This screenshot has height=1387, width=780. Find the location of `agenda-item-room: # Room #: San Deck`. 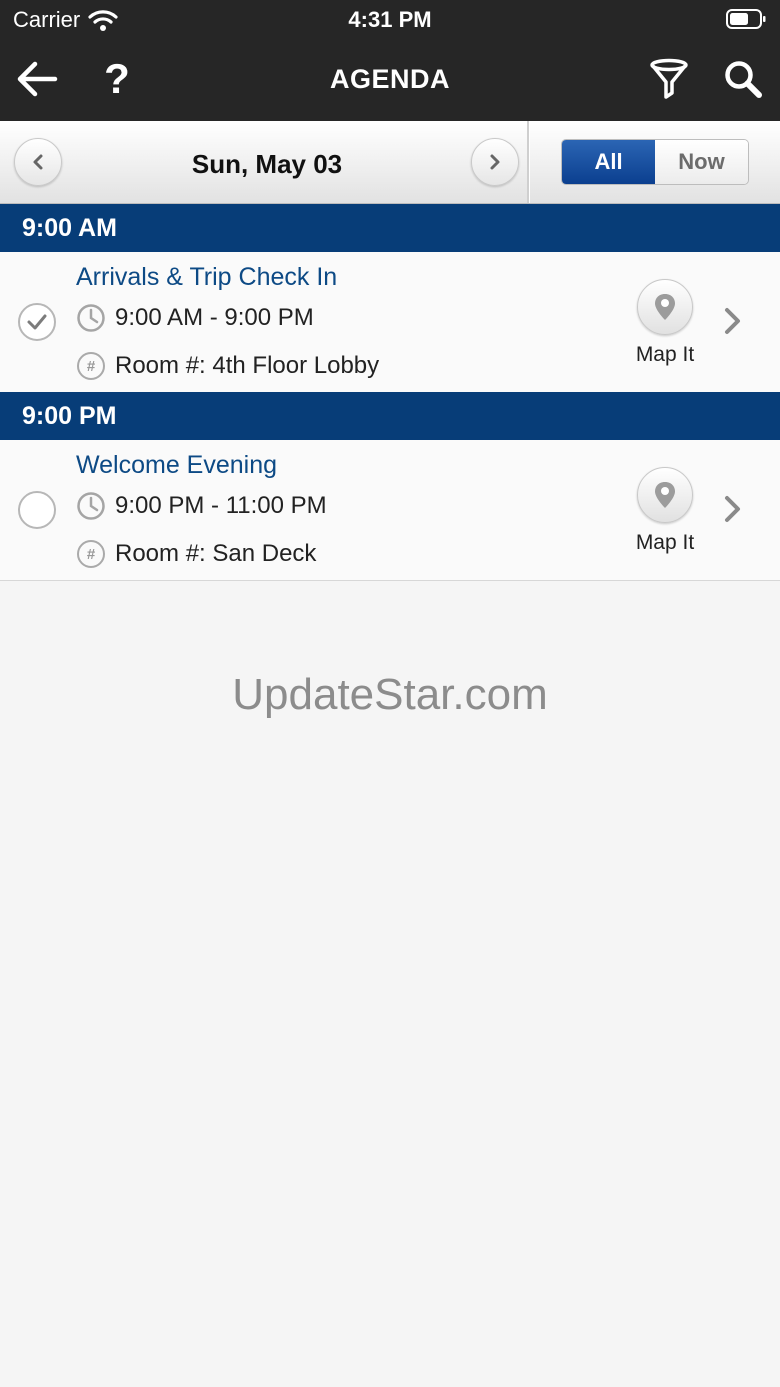

agenda-item-room: # Room #: San Deck is located at coordinates (196, 554).